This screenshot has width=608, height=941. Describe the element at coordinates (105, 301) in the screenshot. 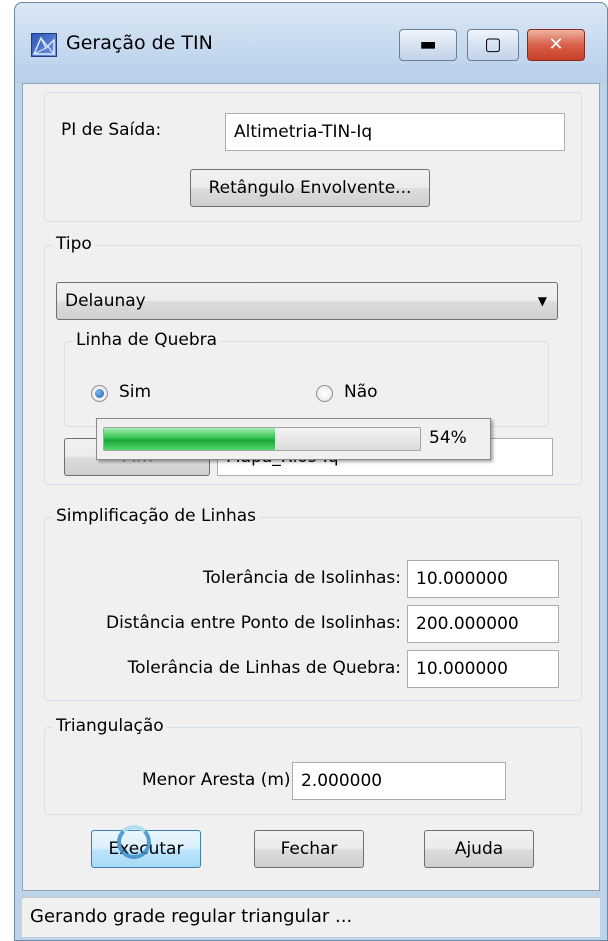

I see `tipo-selected-value: Delaunay` at that location.